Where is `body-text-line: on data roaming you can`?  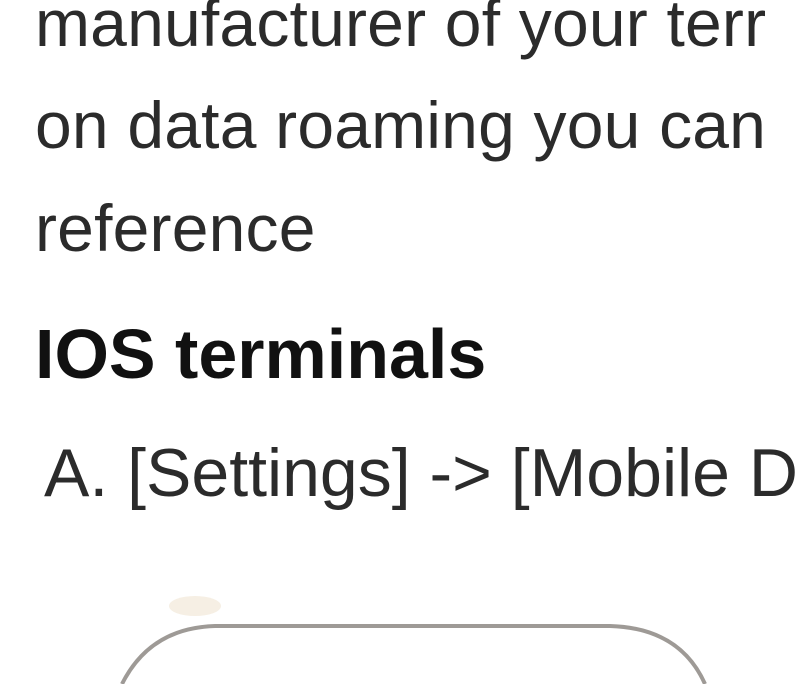
body-text-line: on data roaming you can is located at coordinates (401, 125).